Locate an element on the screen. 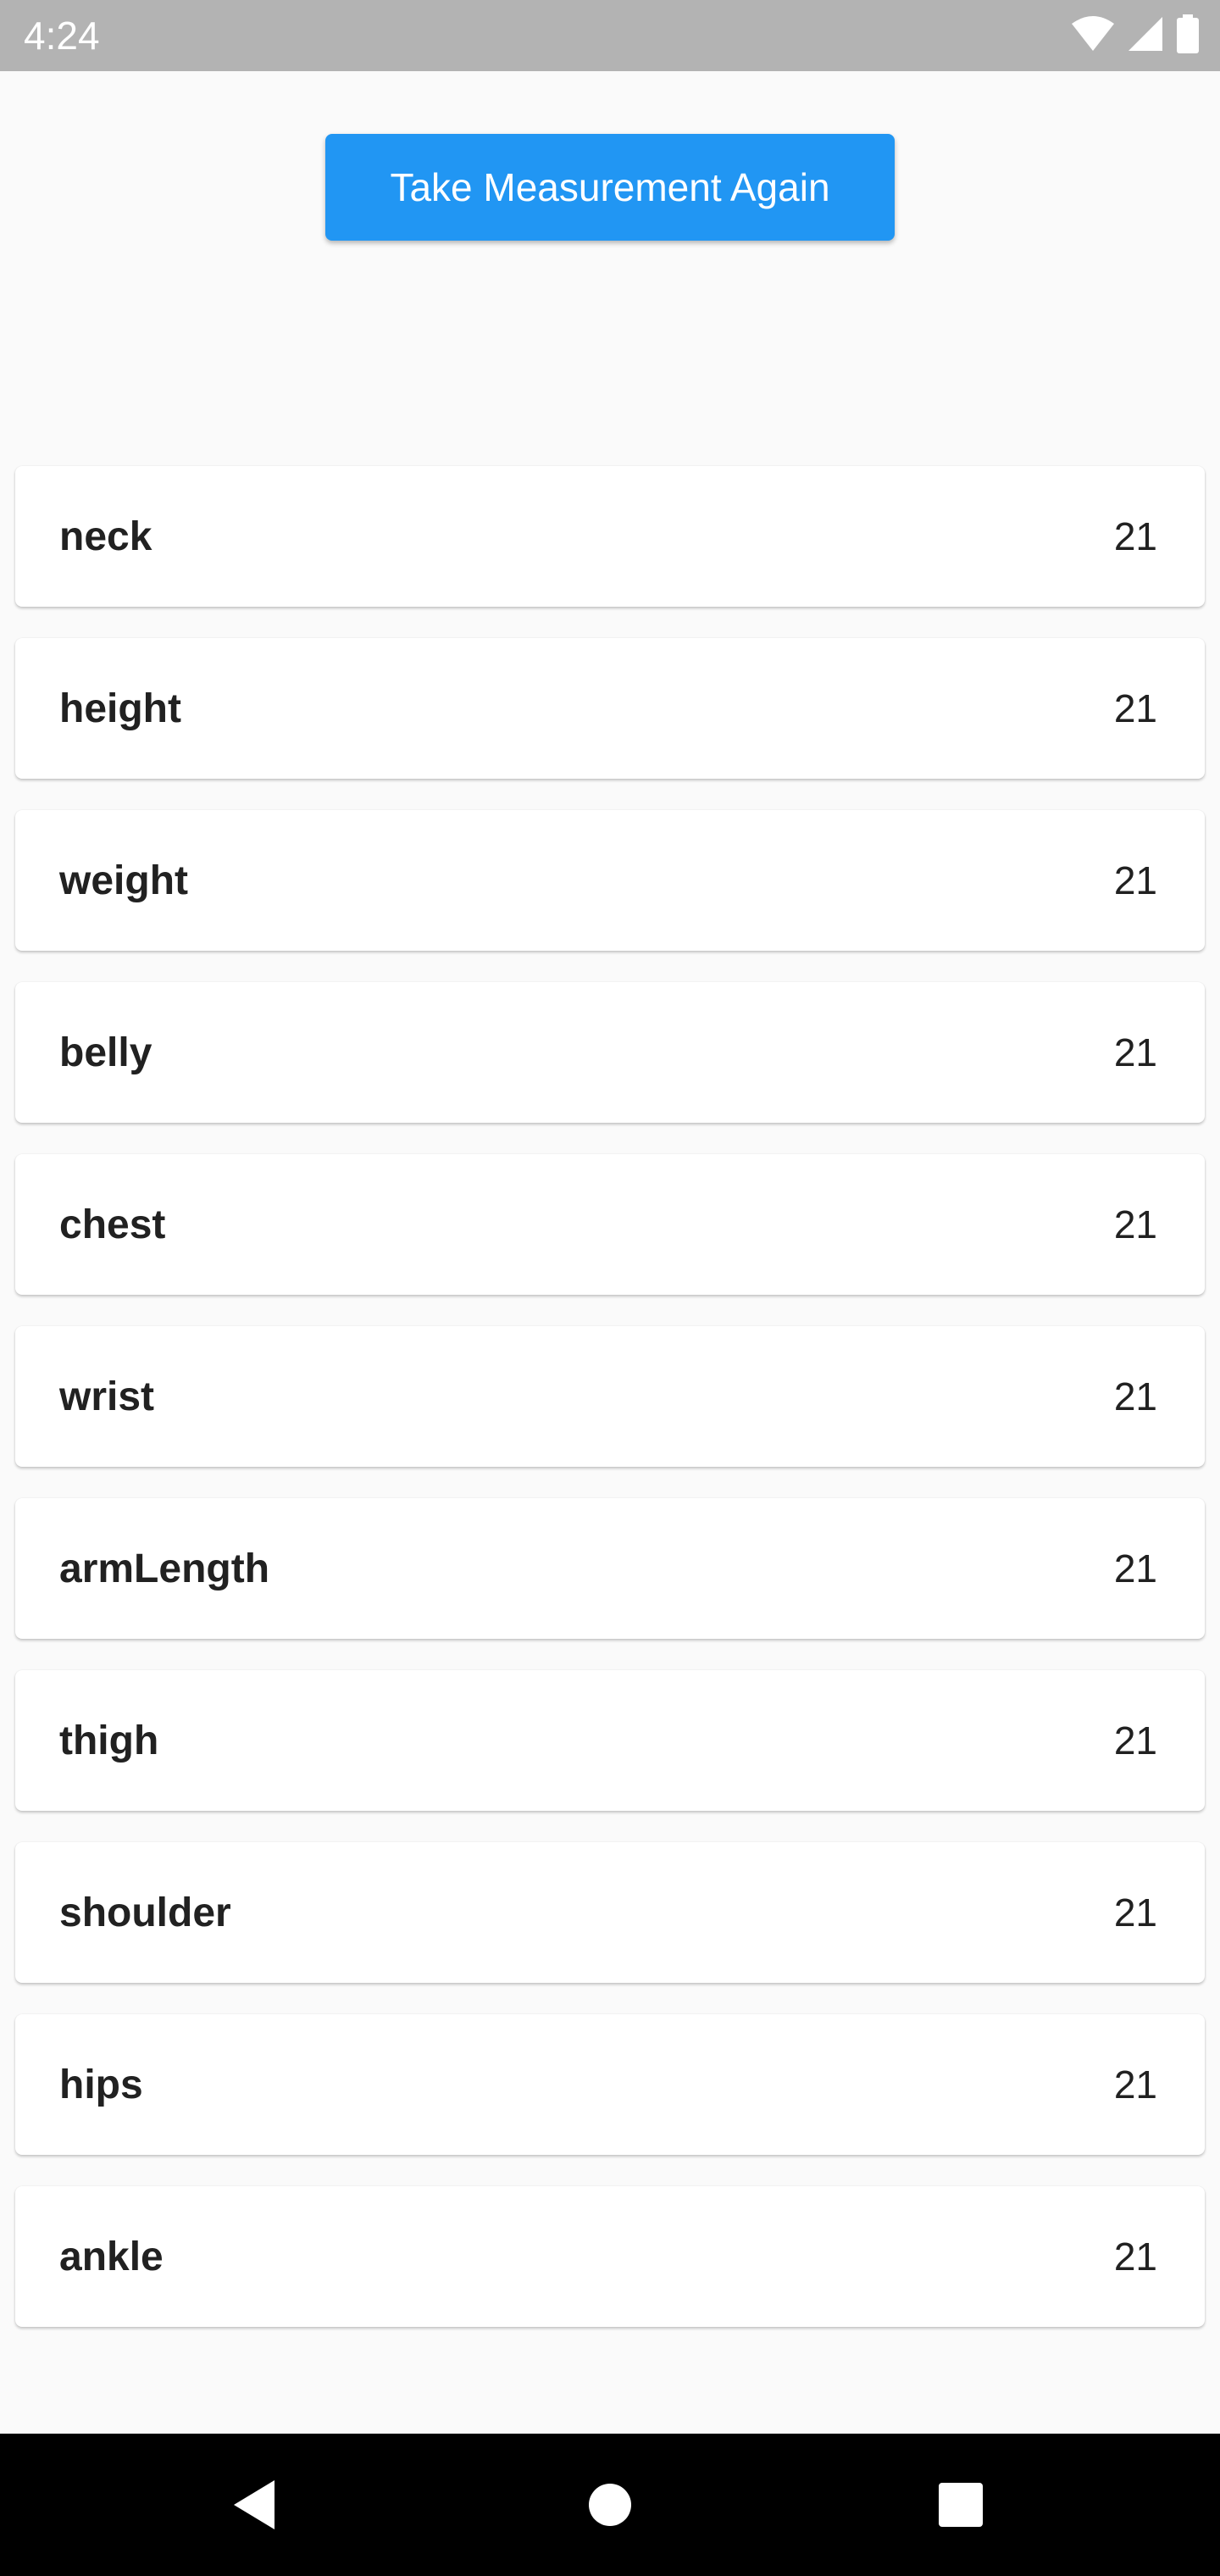 This screenshot has width=1220, height=2576. measurement-label: neck is located at coordinates (105, 536).